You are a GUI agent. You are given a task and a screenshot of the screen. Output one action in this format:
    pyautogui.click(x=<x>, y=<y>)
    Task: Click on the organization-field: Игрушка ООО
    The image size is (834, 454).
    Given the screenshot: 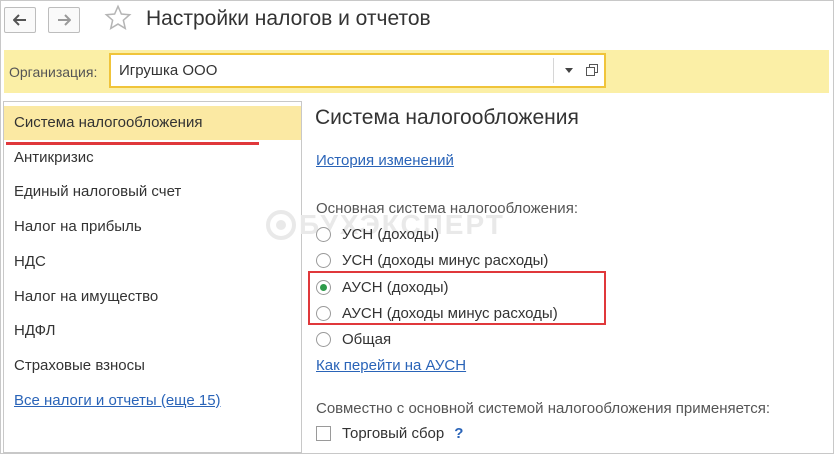 What is the action you would take?
    pyautogui.click(x=357, y=70)
    